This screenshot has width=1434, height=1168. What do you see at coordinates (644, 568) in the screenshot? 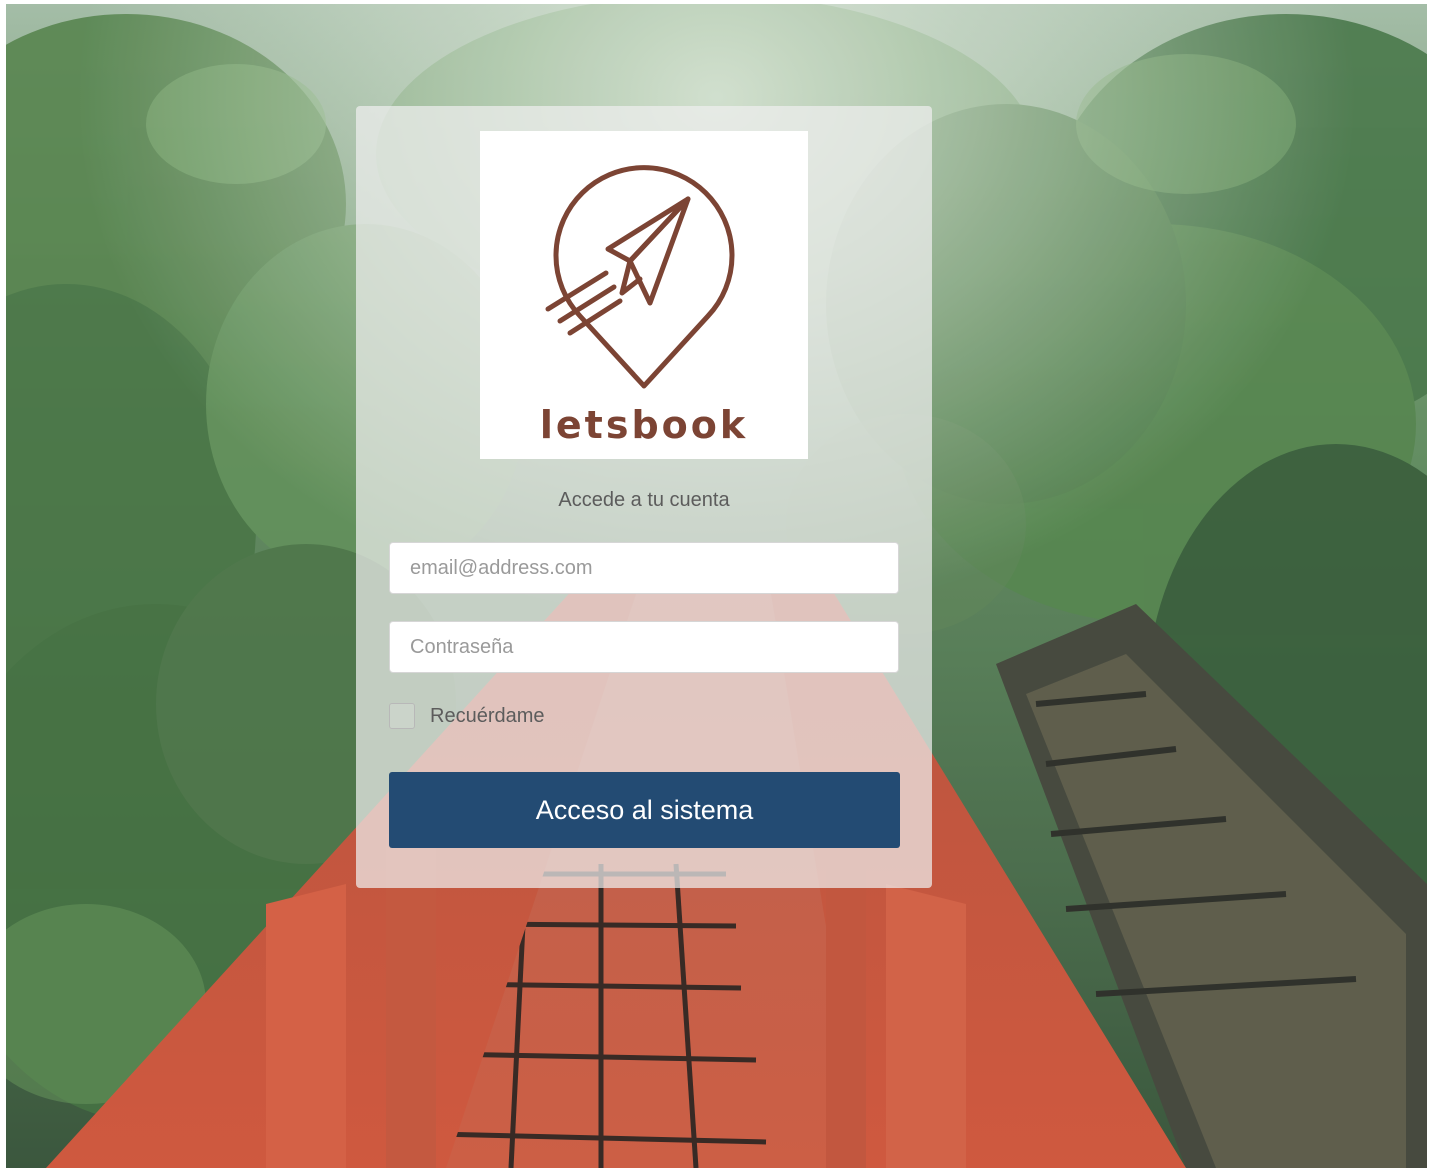
I see `email-field` at bounding box center [644, 568].